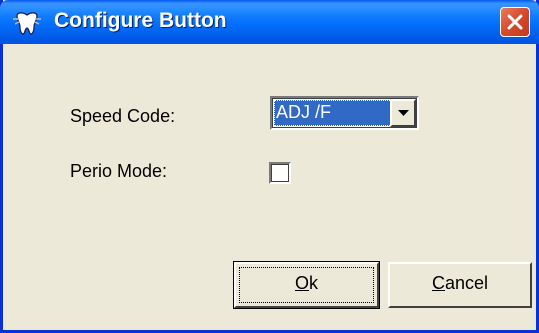 The width and height of the screenshot is (539, 333). I want to click on speed-code-label: Speed Code:, so click(123, 116).